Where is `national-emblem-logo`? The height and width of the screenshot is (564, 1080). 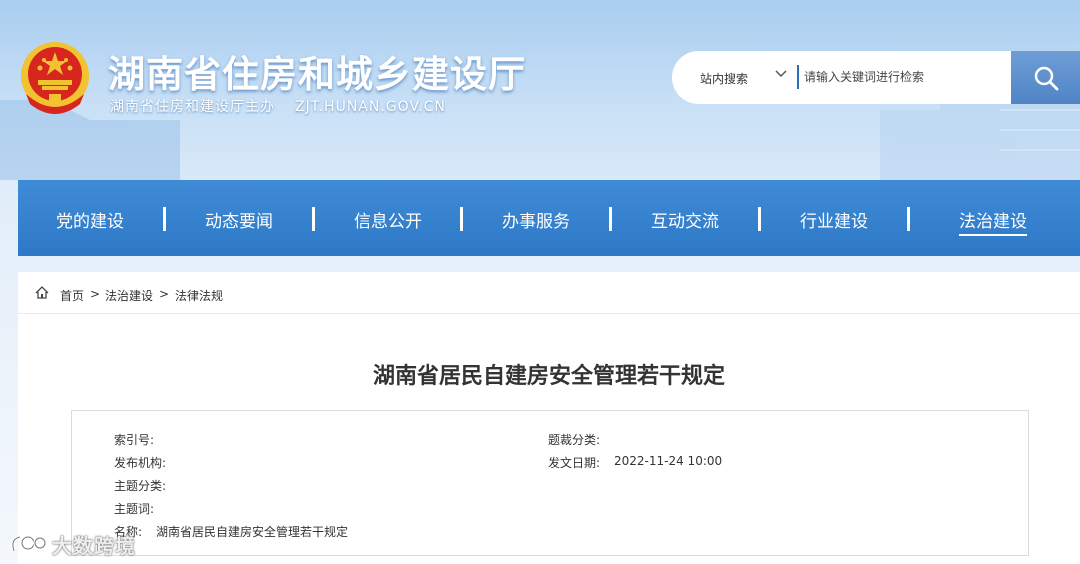 national-emblem-logo is located at coordinates (55, 78).